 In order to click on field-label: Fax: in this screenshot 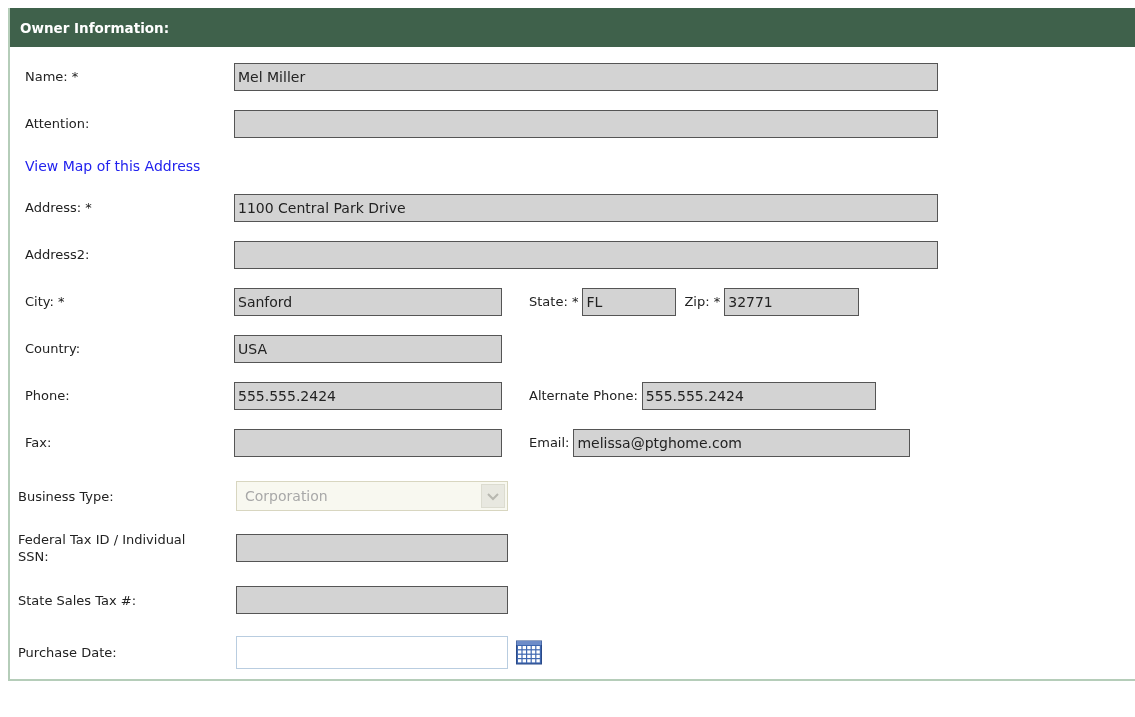, I will do `click(39, 442)`.